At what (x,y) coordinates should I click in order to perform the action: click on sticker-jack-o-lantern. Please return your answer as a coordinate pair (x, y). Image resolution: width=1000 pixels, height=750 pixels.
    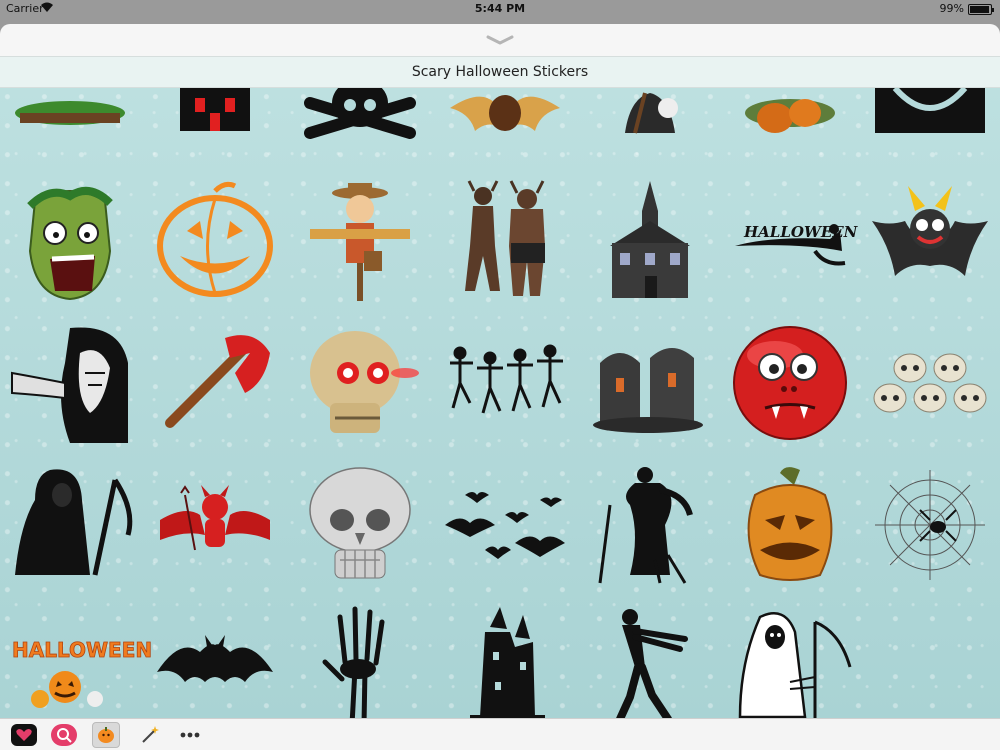
    Looking at the image, I should click on (215, 241).